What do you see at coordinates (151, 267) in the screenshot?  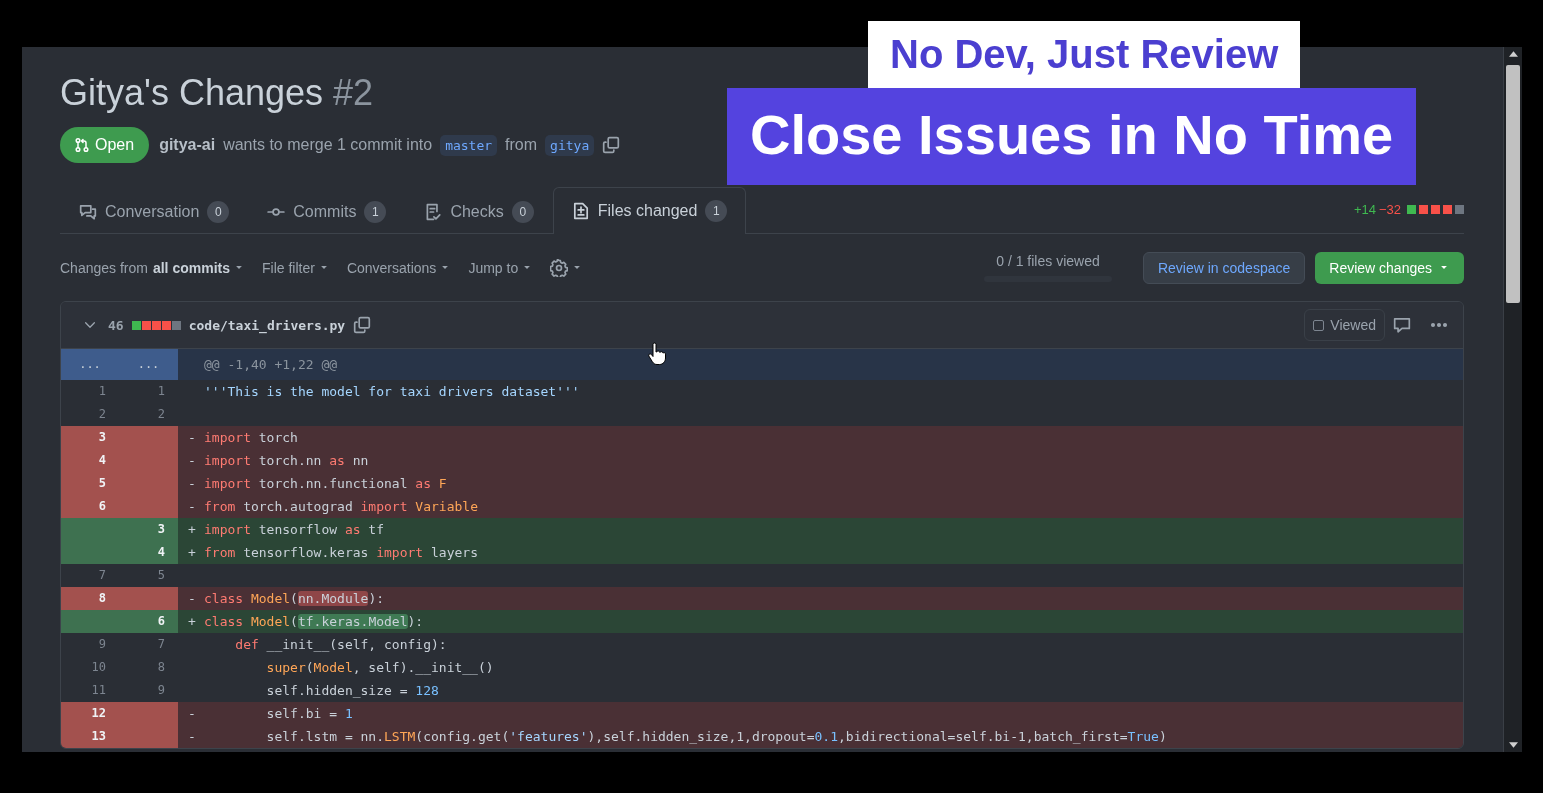 I see `changes-dropdown: Changes from all commits` at bounding box center [151, 267].